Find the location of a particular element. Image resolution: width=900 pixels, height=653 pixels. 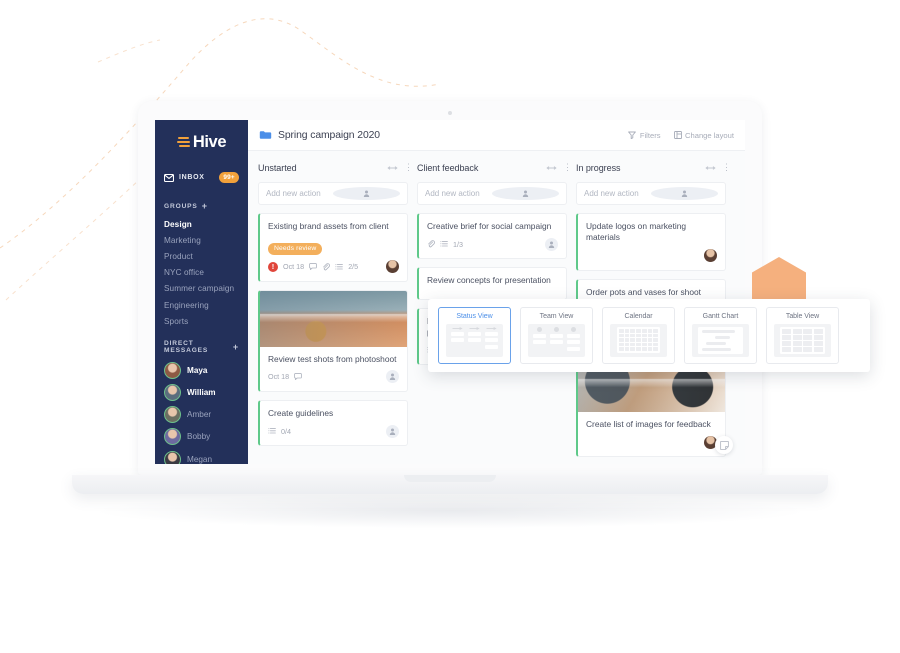

dm-name: William is located at coordinates (201, 393).